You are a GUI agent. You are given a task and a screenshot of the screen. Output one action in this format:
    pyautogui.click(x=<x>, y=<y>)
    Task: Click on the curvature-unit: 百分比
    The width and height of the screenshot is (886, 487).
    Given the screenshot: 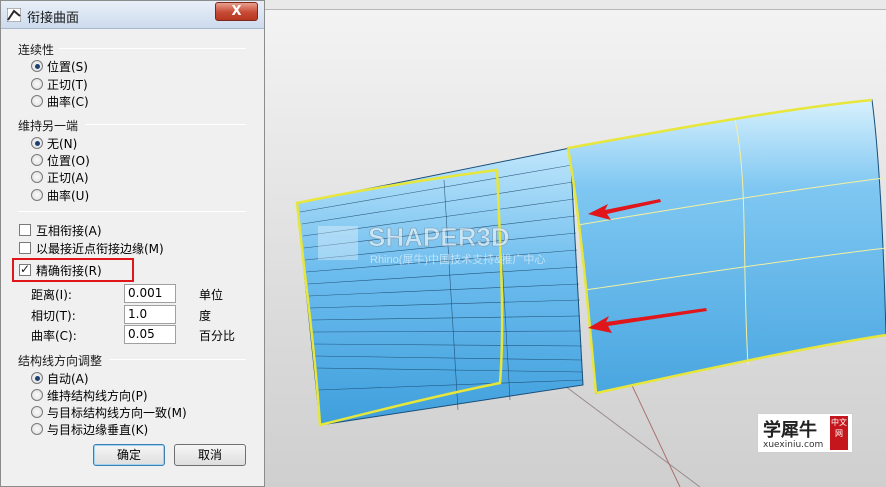 What is the action you would take?
    pyautogui.click(x=217, y=336)
    